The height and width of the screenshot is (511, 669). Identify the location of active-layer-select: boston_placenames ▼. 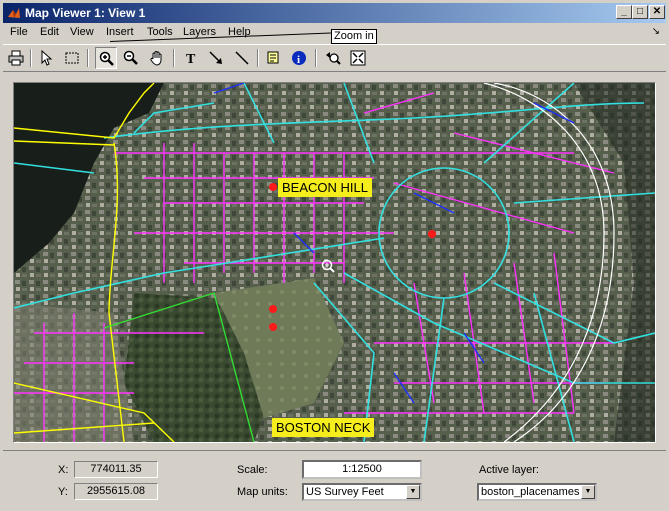
(537, 492).